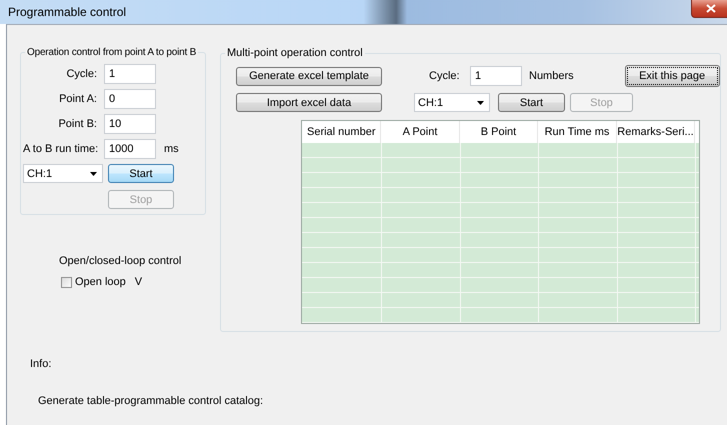 This screenshot has width=727, height=425. I want to click on field-label: A to B run time:, so click(60, 149).